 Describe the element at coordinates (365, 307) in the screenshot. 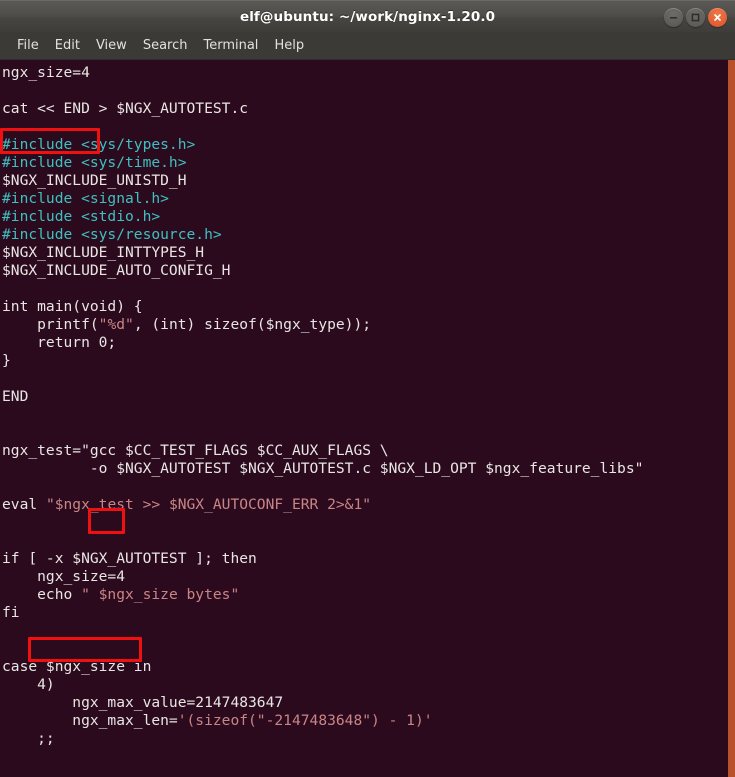

I see `terminal-line: int main(void) {` at that location.